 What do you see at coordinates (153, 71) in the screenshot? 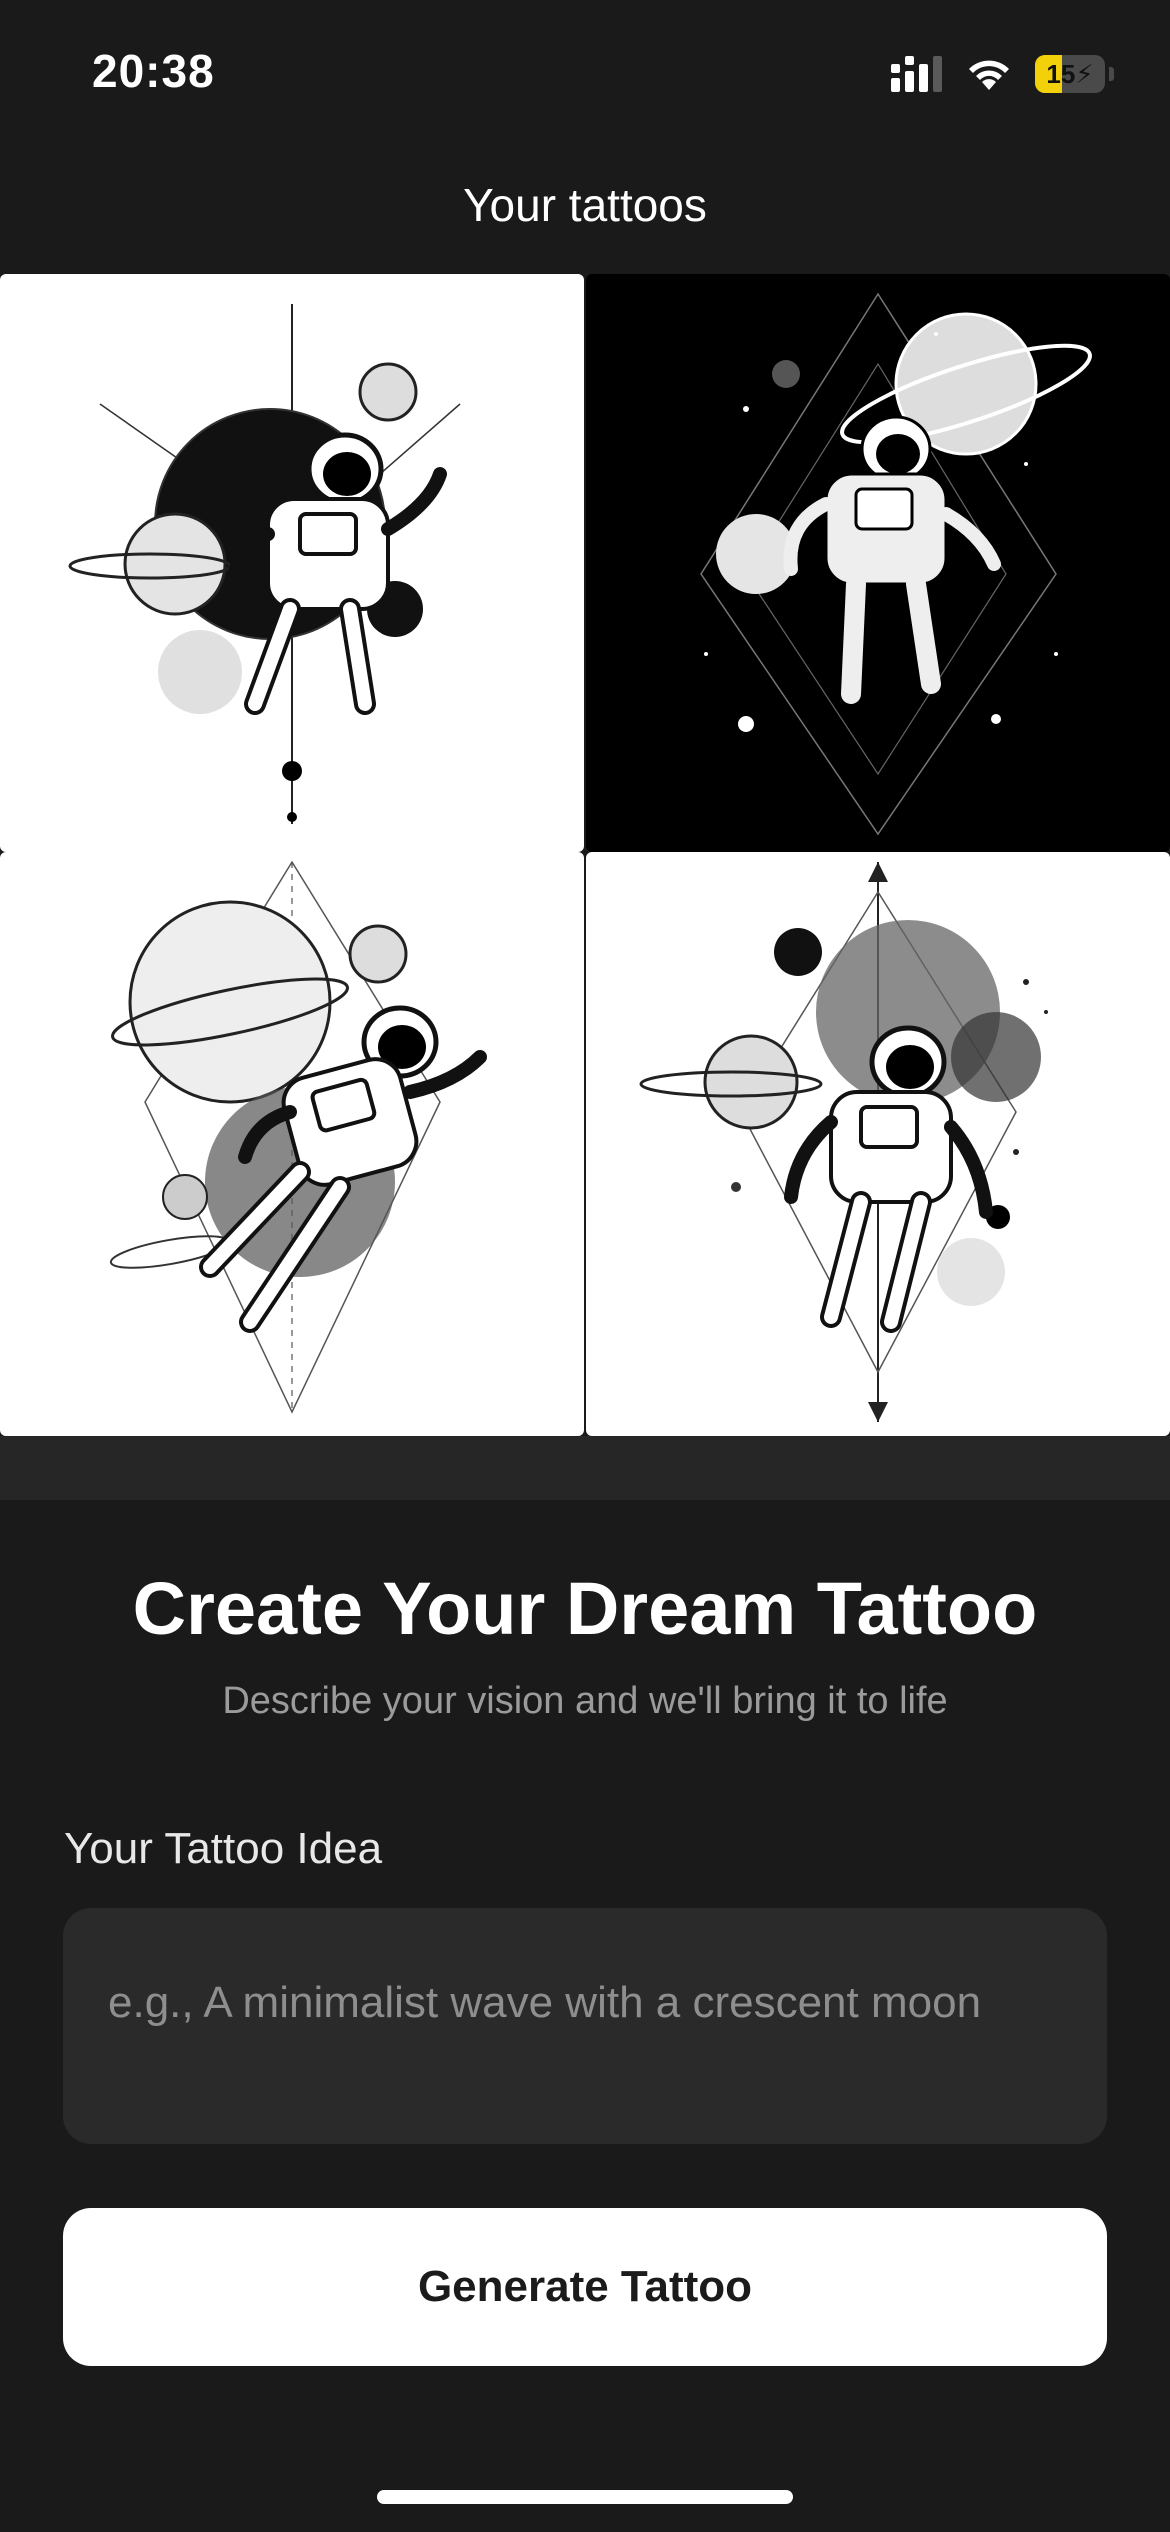
I see `status-time: 20:38` at bounding box center [153, 71].